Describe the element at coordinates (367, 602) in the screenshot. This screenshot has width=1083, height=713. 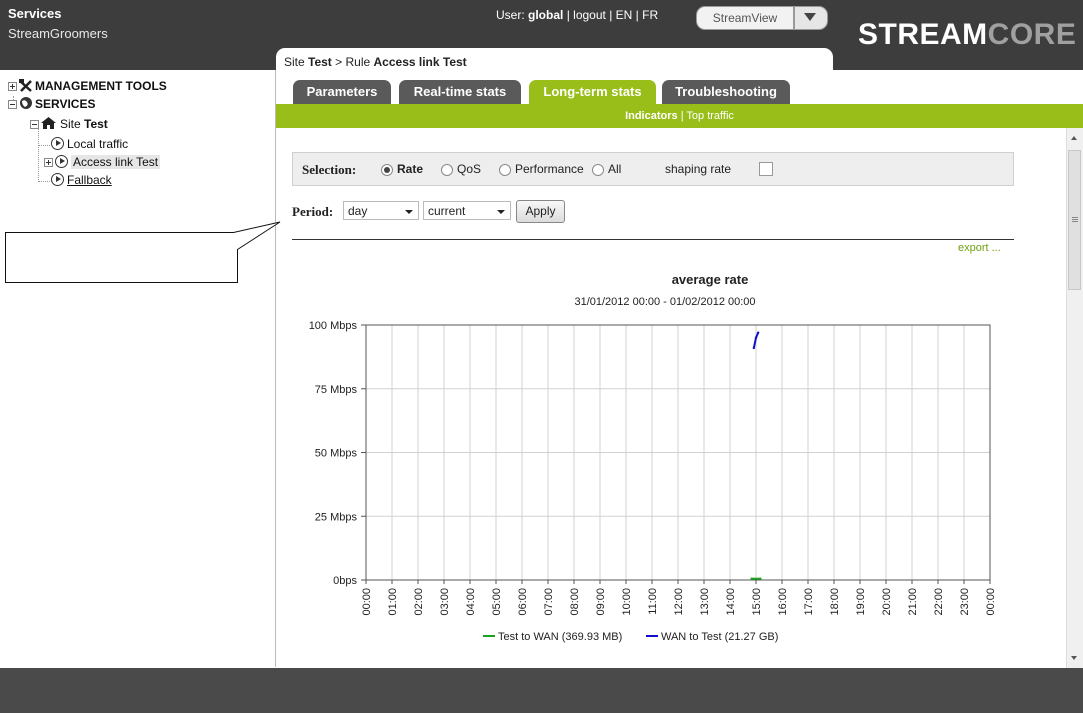
I see `x-tick-label: 00:00` at that location.